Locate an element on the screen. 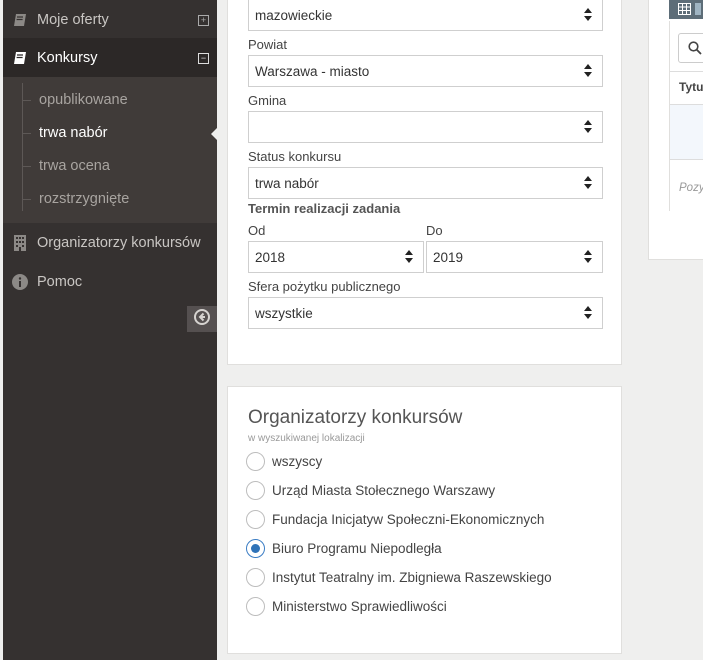  od-label: Od is located at coordinates (257, 230).